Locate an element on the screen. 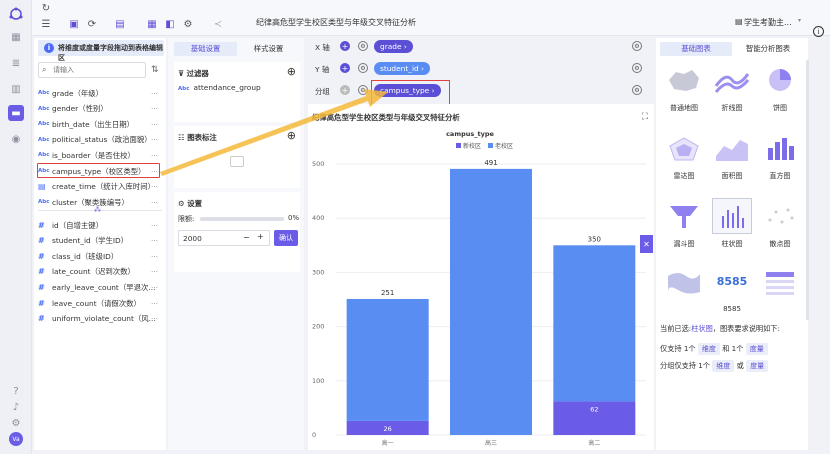 The height and width of the screenshot is (454, 830). table-icon: ▦ is located at coordinates (152, 24).